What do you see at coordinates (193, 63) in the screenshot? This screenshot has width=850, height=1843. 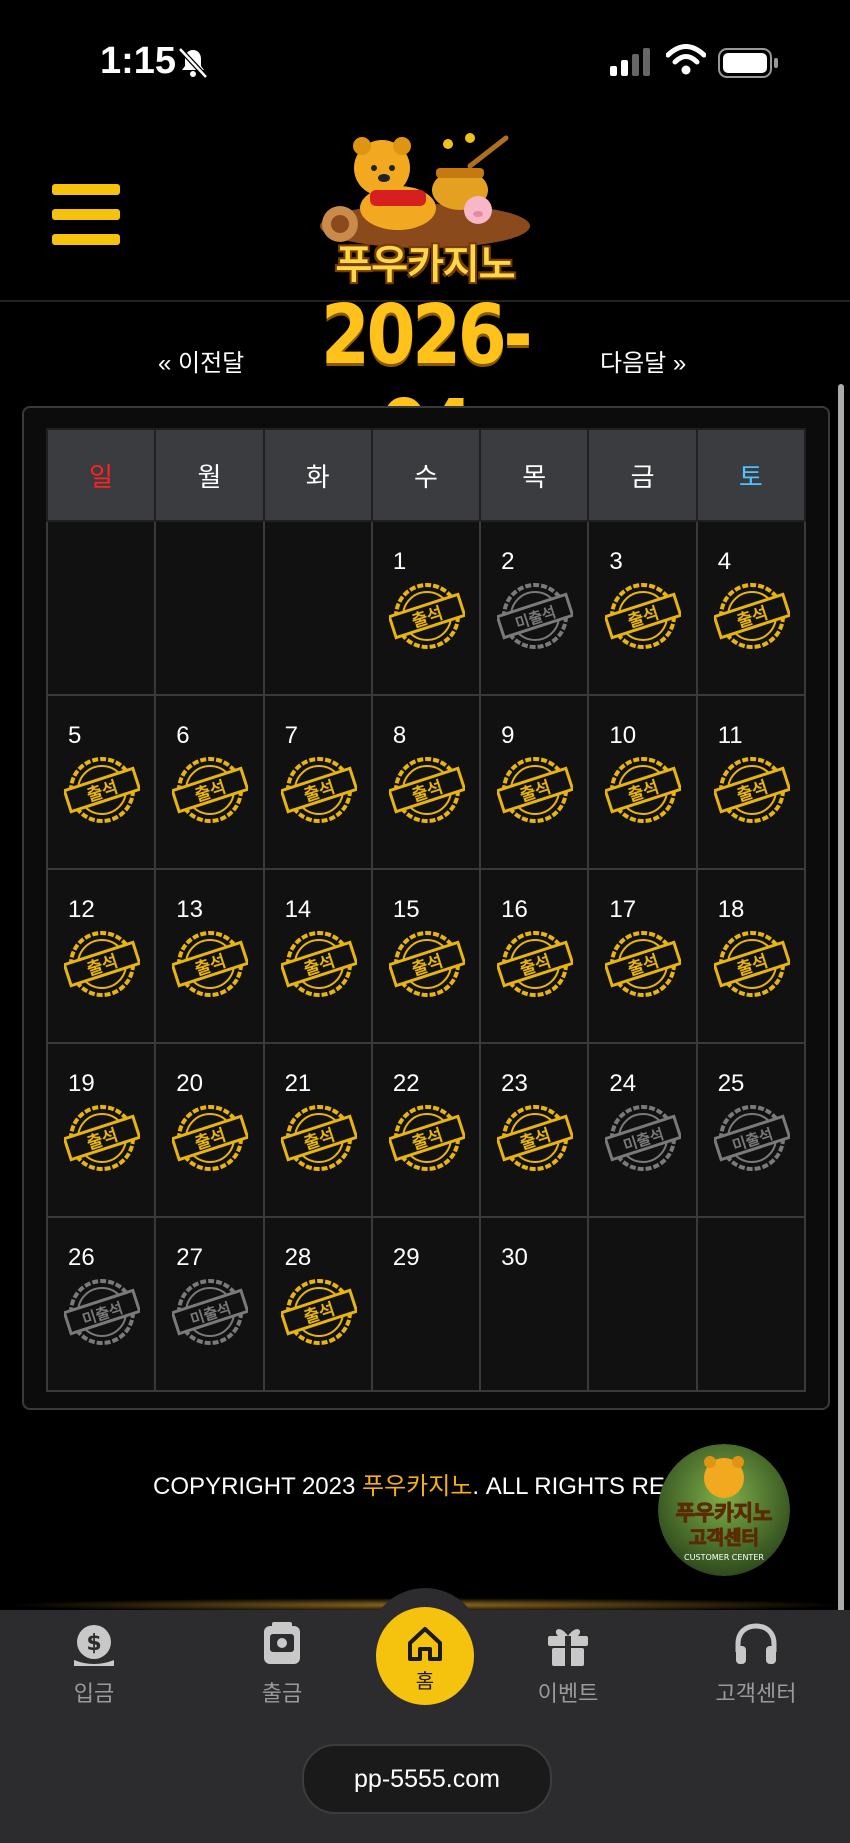 I see `bell-muted-icon` at bounding box center [193, 63].